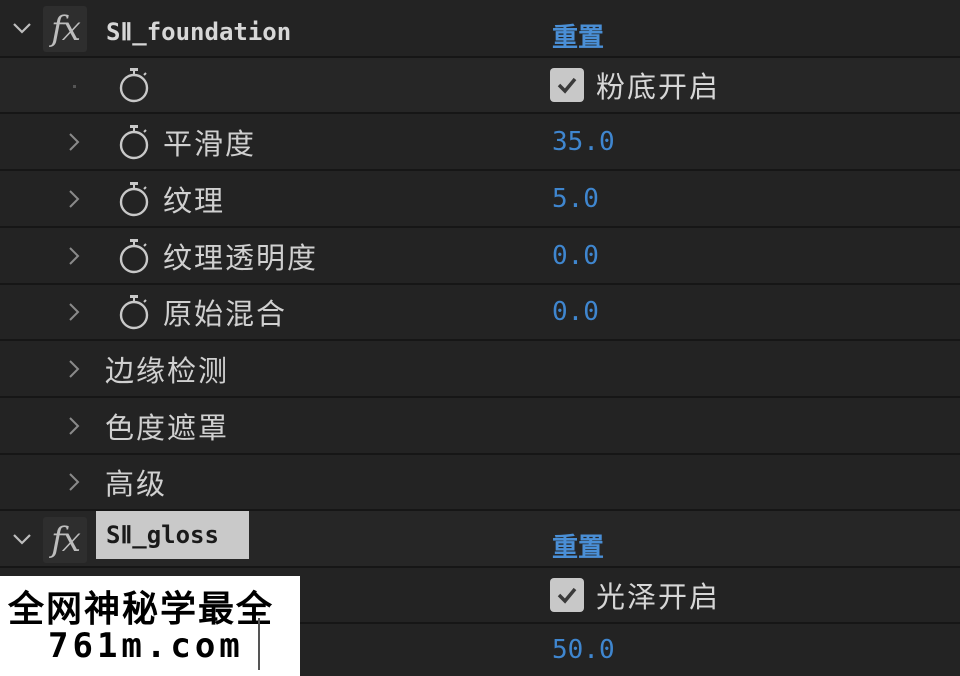  Describe the element at coordinates (259, 644) in the screenshot. I see `watermark-divider` at that location.